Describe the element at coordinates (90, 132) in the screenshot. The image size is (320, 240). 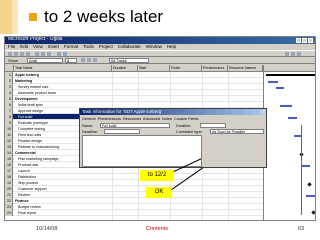
I see `deadline-label: Deadline:` at that location.